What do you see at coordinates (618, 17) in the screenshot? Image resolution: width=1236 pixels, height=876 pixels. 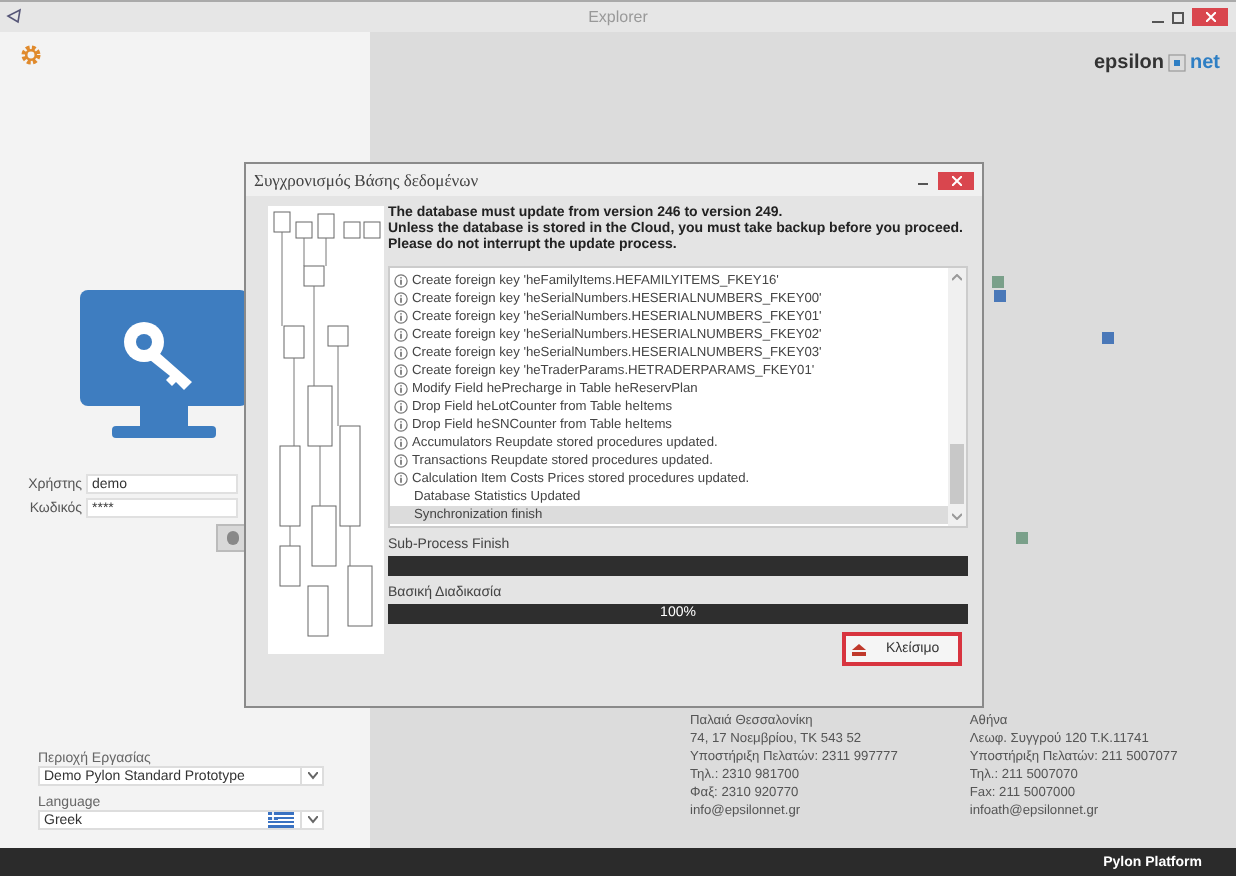 I see `window-title: Explorer` at bounding box center [618, 17].